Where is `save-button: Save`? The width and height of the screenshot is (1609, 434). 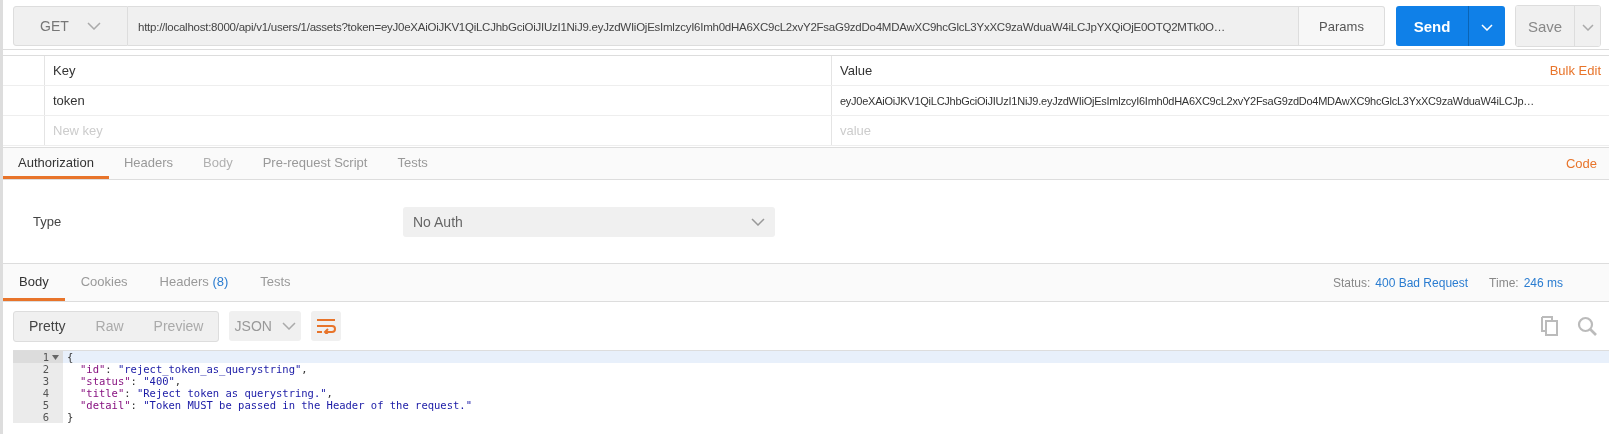
save-button: Save is located at coordinates (1545, 26).